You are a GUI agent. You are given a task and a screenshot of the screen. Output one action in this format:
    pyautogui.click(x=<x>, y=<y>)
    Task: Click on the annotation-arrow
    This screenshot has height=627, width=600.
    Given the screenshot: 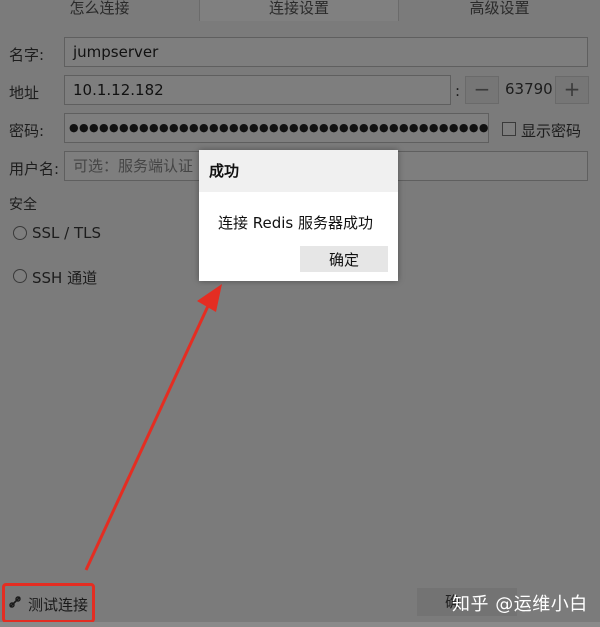 What is the action you would take?
    pyautogui.click(x=153, y=427)
    